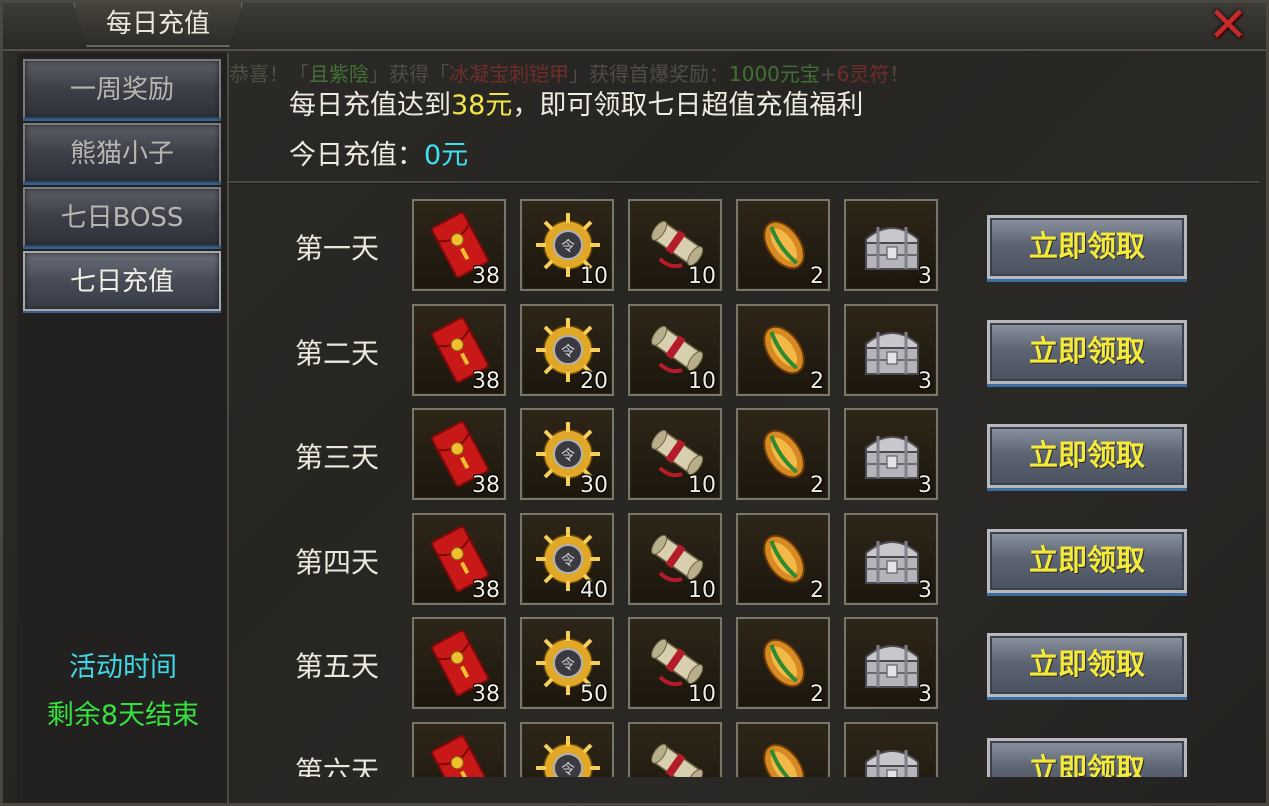  I want to click on day-label: 第二天, so click(337, 353).